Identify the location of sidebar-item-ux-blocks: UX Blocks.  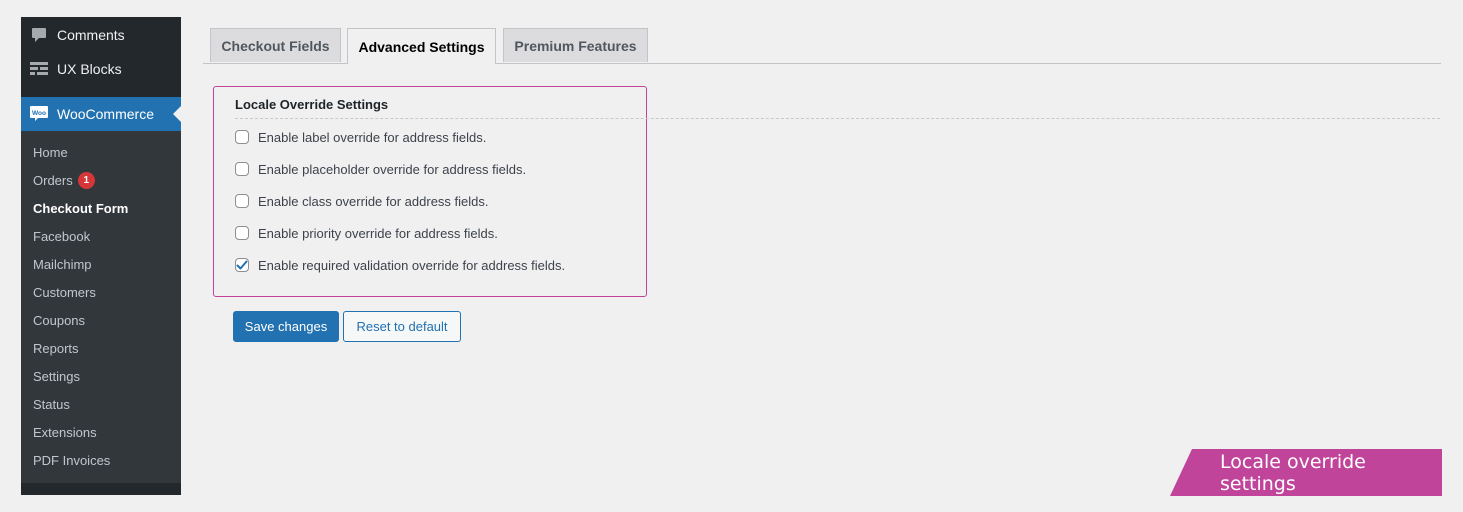
(101, 69).